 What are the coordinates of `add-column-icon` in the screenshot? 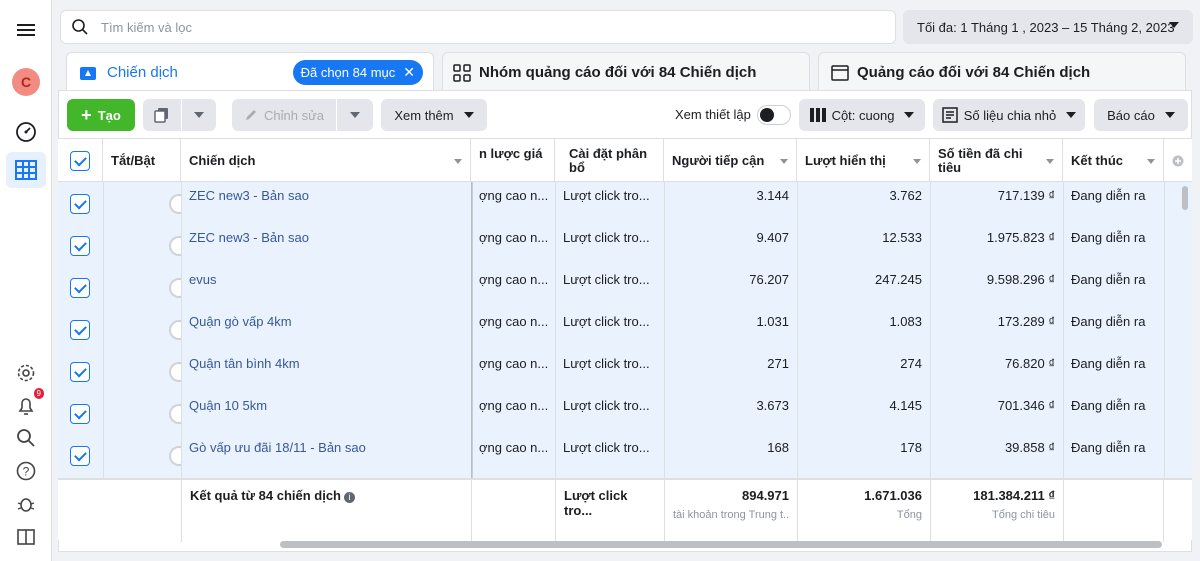 It's located at (1178, 161).